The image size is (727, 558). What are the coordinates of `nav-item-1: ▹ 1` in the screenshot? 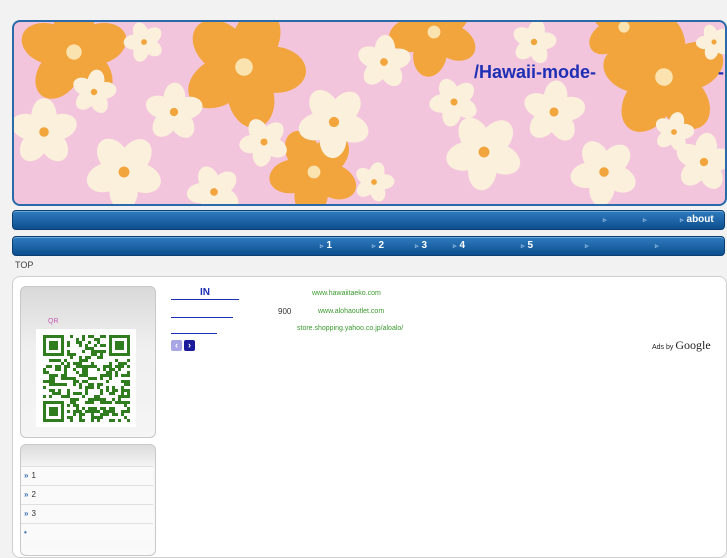 It's located at (326, 246).